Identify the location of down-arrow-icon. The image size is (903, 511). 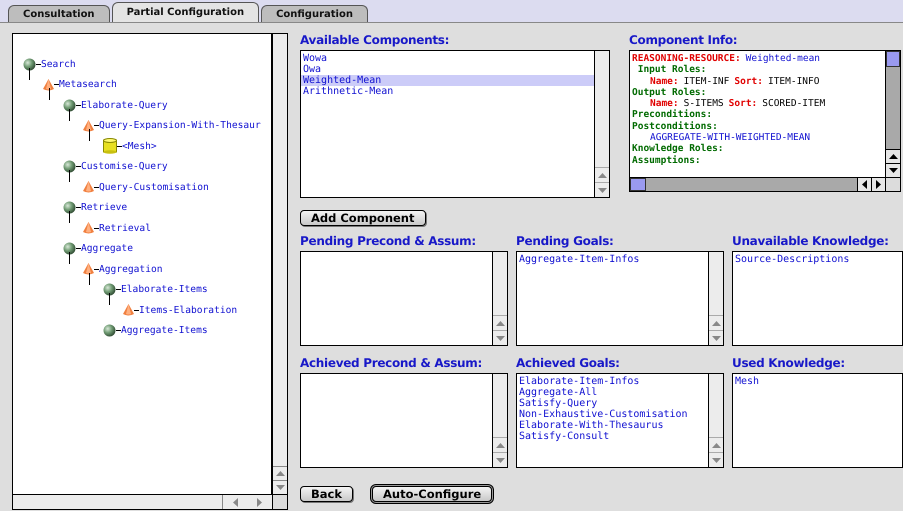
(893, 170).